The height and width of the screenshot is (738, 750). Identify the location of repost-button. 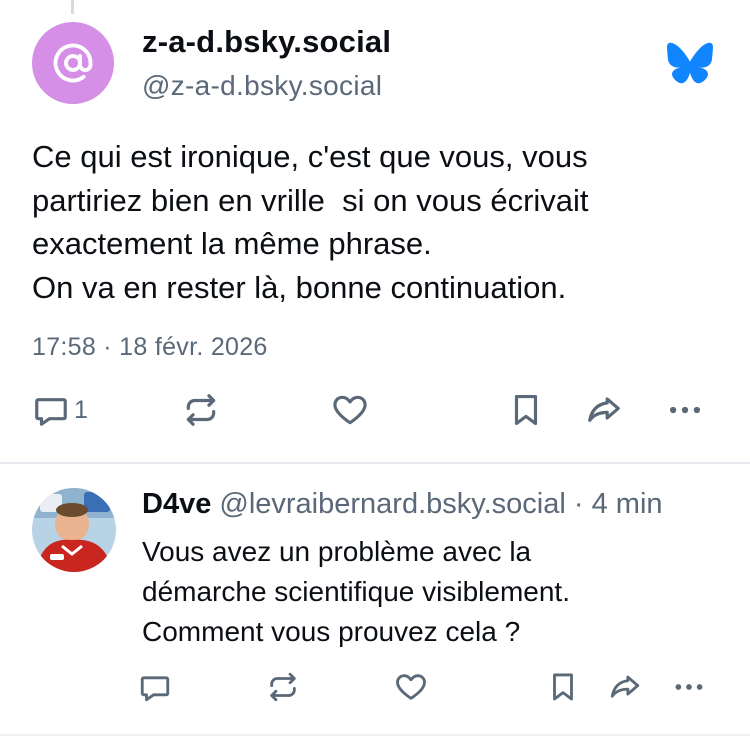
(201, 410).